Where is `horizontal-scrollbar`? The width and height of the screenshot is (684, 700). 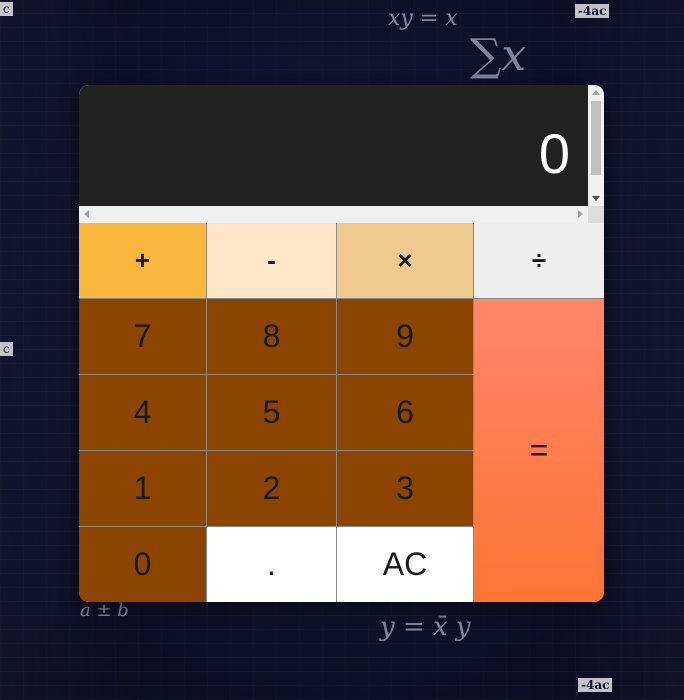
horizontal-scrollbar is located at coordinates (333, 214).